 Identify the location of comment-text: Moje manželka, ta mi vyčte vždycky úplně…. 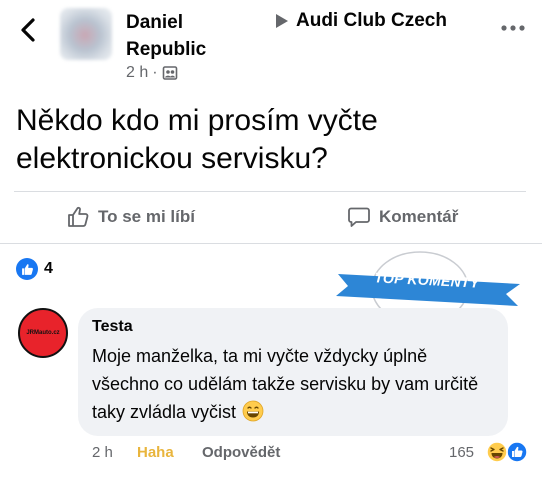
(294, 384).